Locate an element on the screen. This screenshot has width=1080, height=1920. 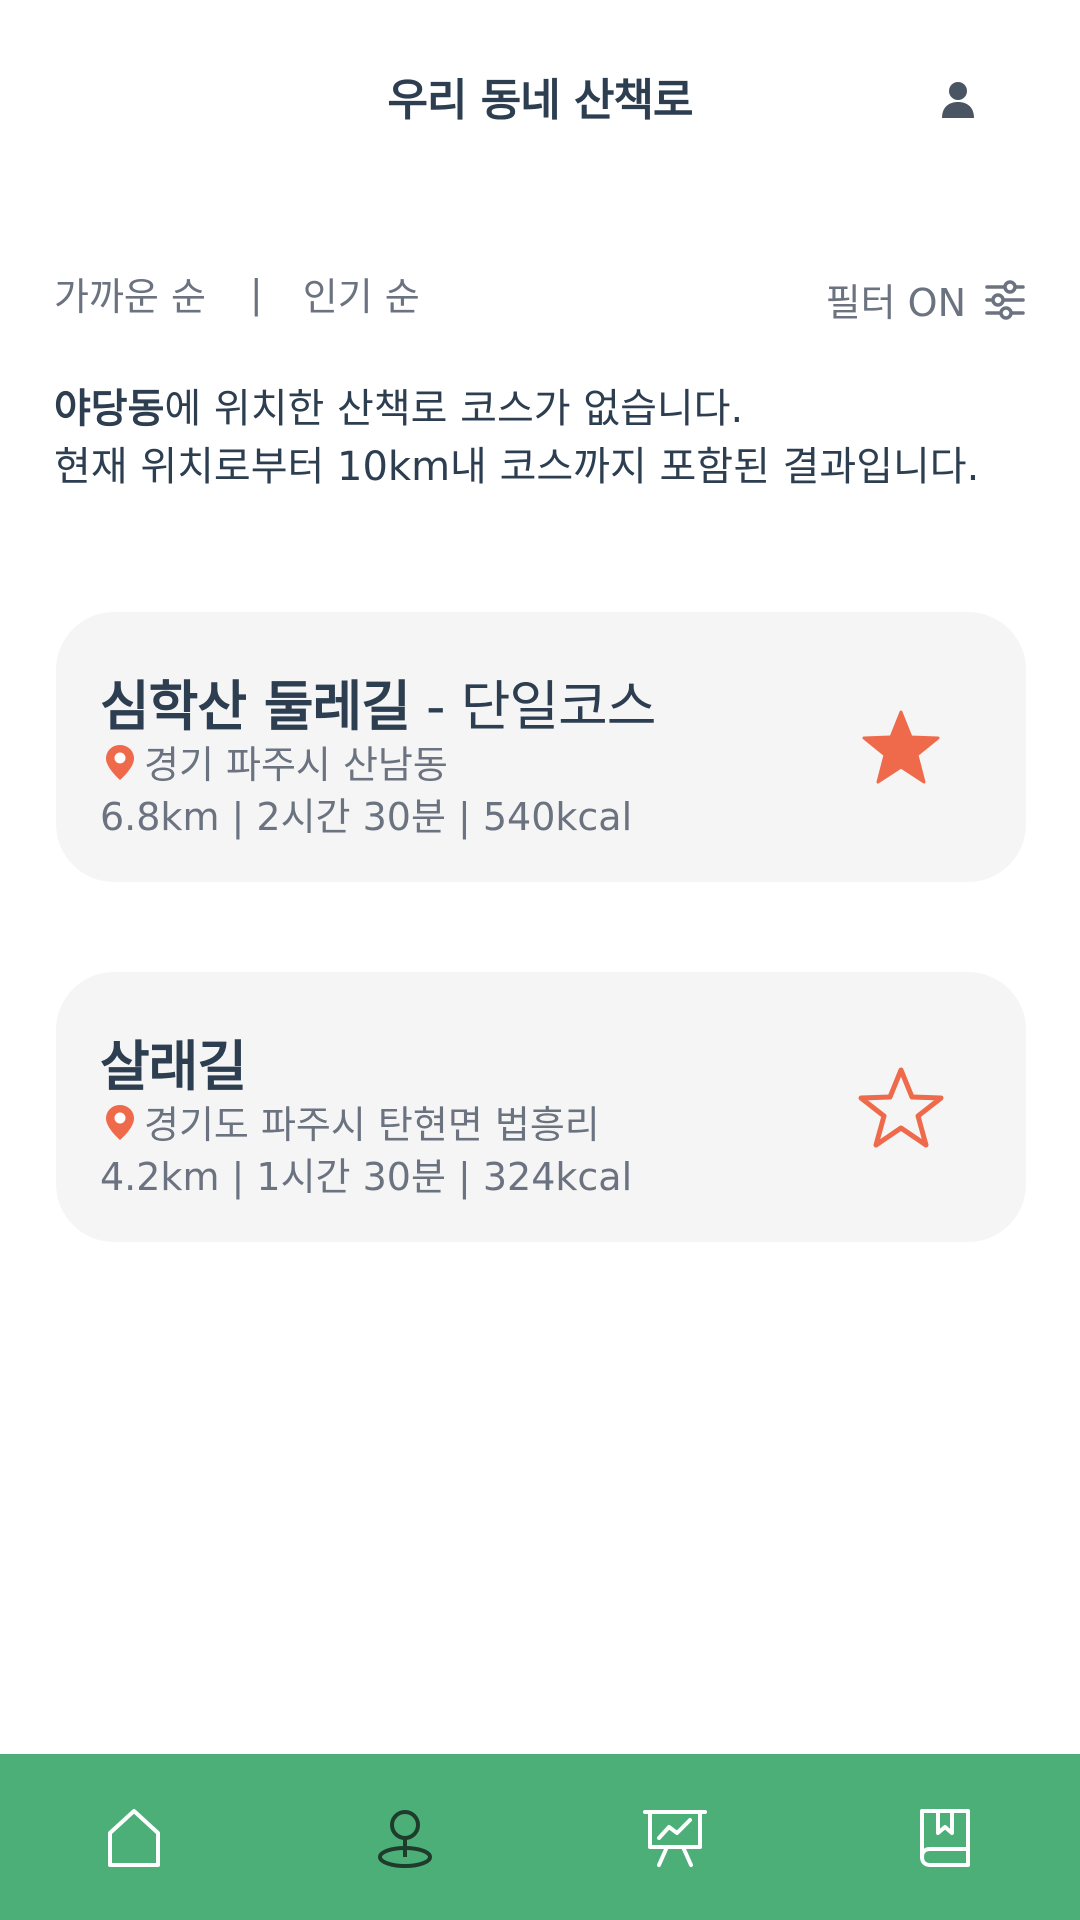
nav-home is located at coordinates (134, 1838).